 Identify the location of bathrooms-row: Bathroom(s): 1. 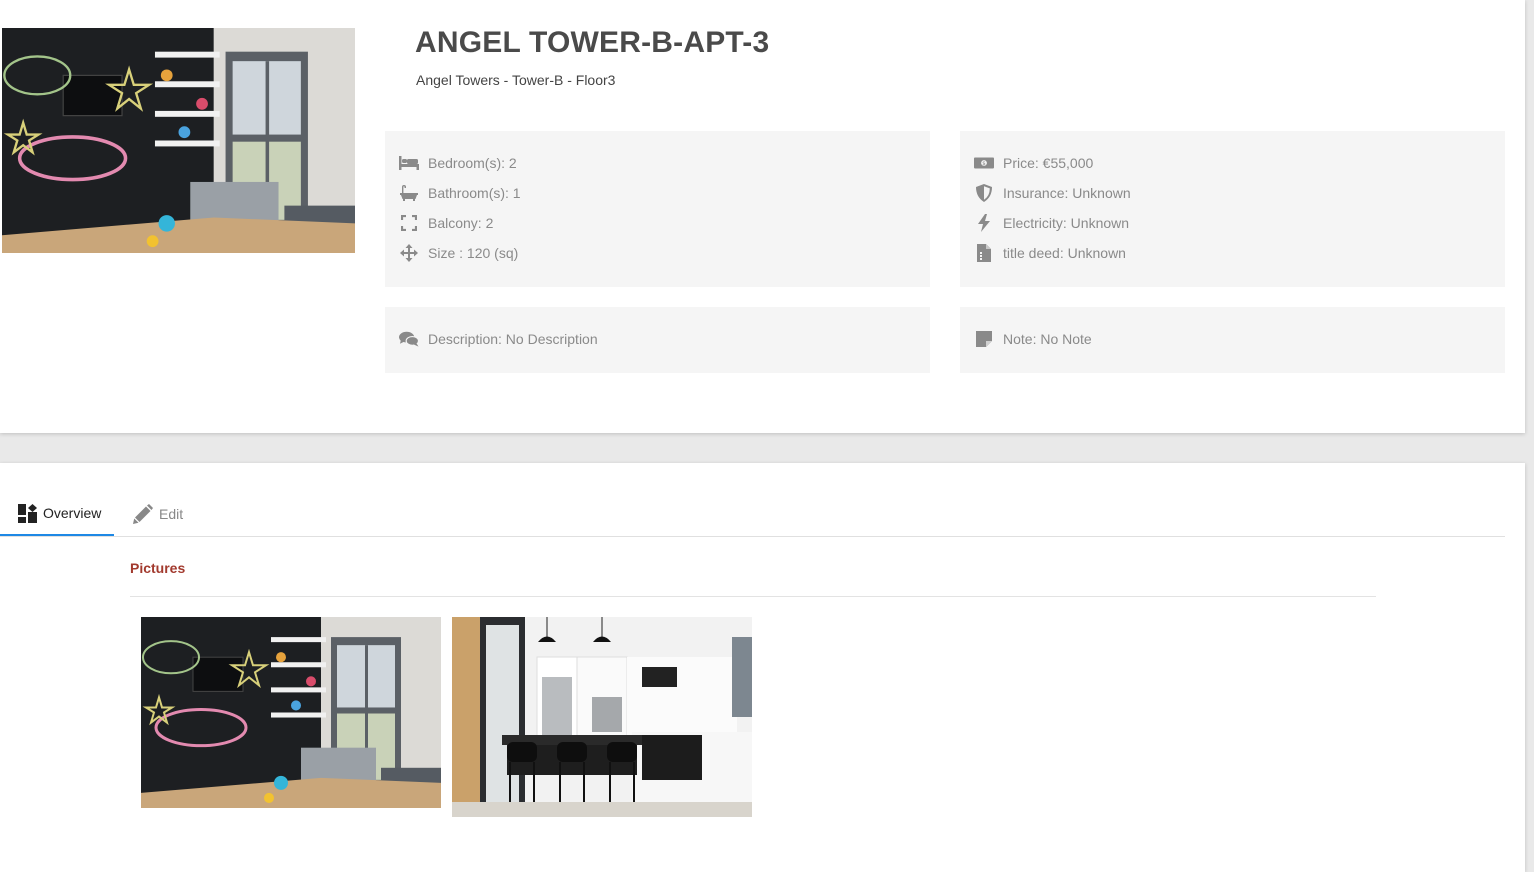
(460, 193).